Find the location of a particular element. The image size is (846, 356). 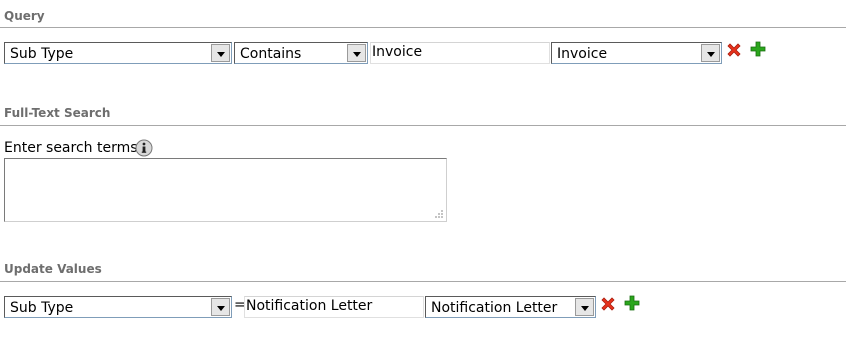

info-icon is located at coordinates (144, 148).